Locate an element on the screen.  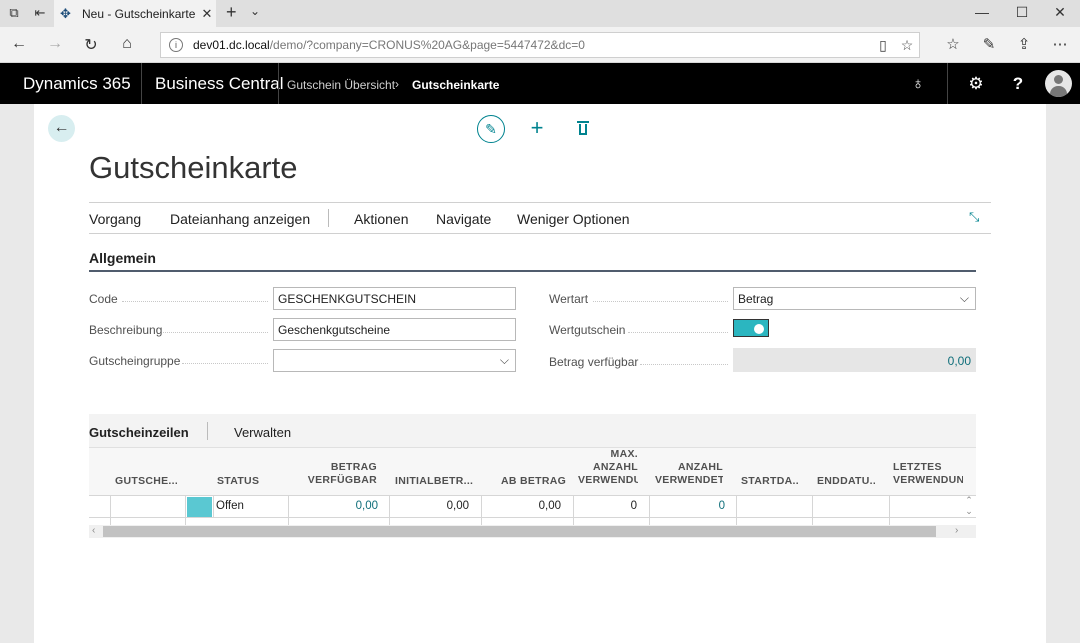
dynamics-tab-icon: ✥ is located at coordinates (65, 13).